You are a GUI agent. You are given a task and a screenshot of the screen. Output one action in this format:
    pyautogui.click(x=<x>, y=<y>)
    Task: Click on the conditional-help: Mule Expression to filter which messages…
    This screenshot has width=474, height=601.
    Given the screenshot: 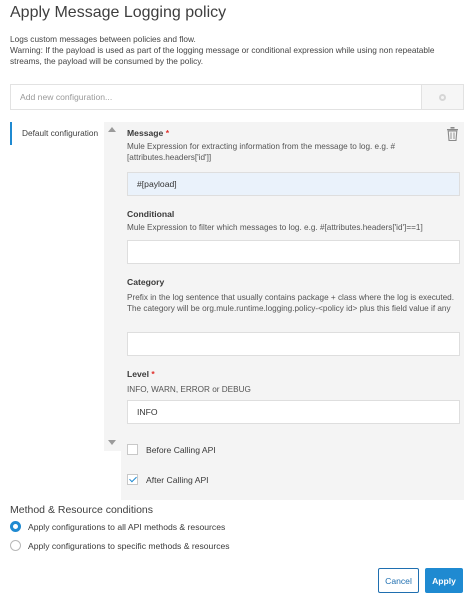 What is the action you would take?
    pyautogui.click(x=275, y=227)
    